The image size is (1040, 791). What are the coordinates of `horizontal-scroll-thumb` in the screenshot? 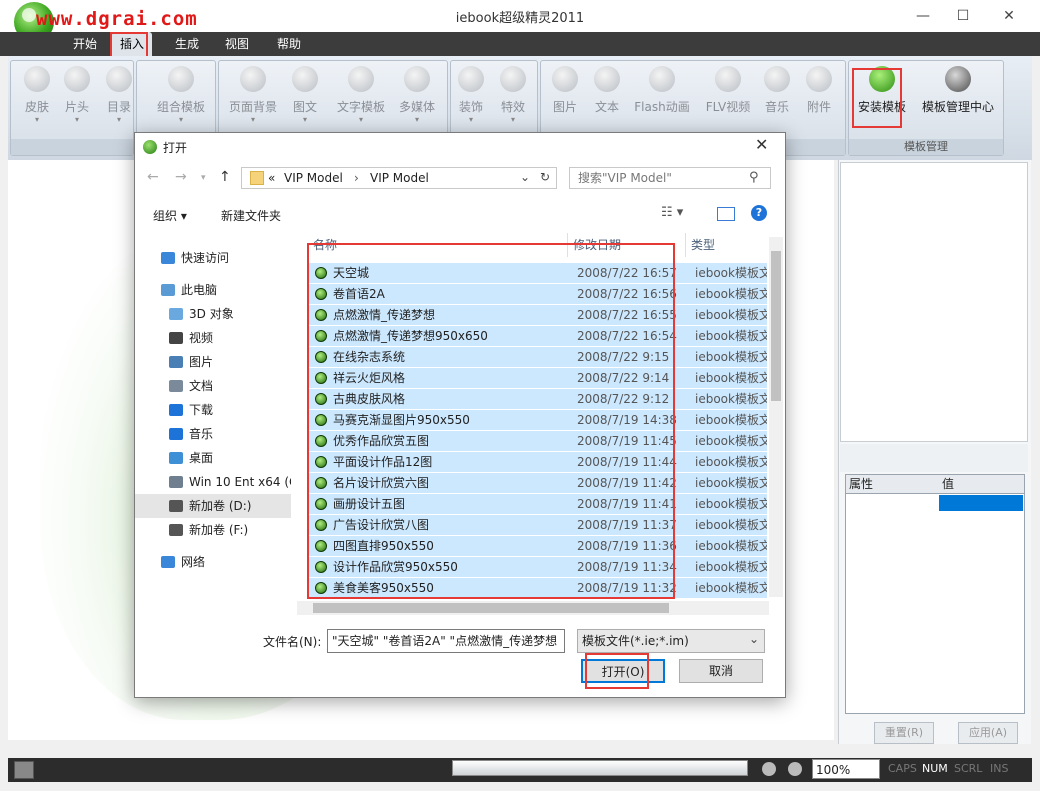 It's located at (491, 608).